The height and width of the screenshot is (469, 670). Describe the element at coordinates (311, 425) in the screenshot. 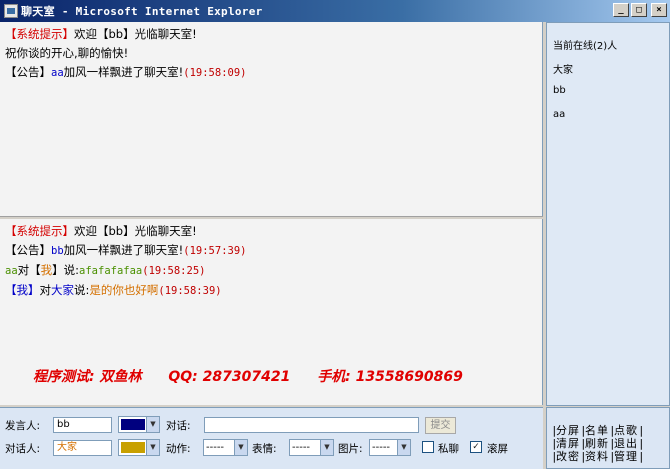

I see `message-input` at that location.